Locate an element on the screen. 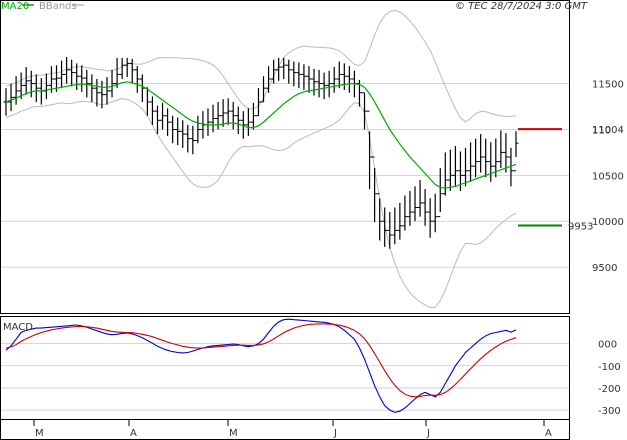 The height and width of the screenshot is (440, 627). legend-ma20: MA20 is located at coordinates (15, 6).